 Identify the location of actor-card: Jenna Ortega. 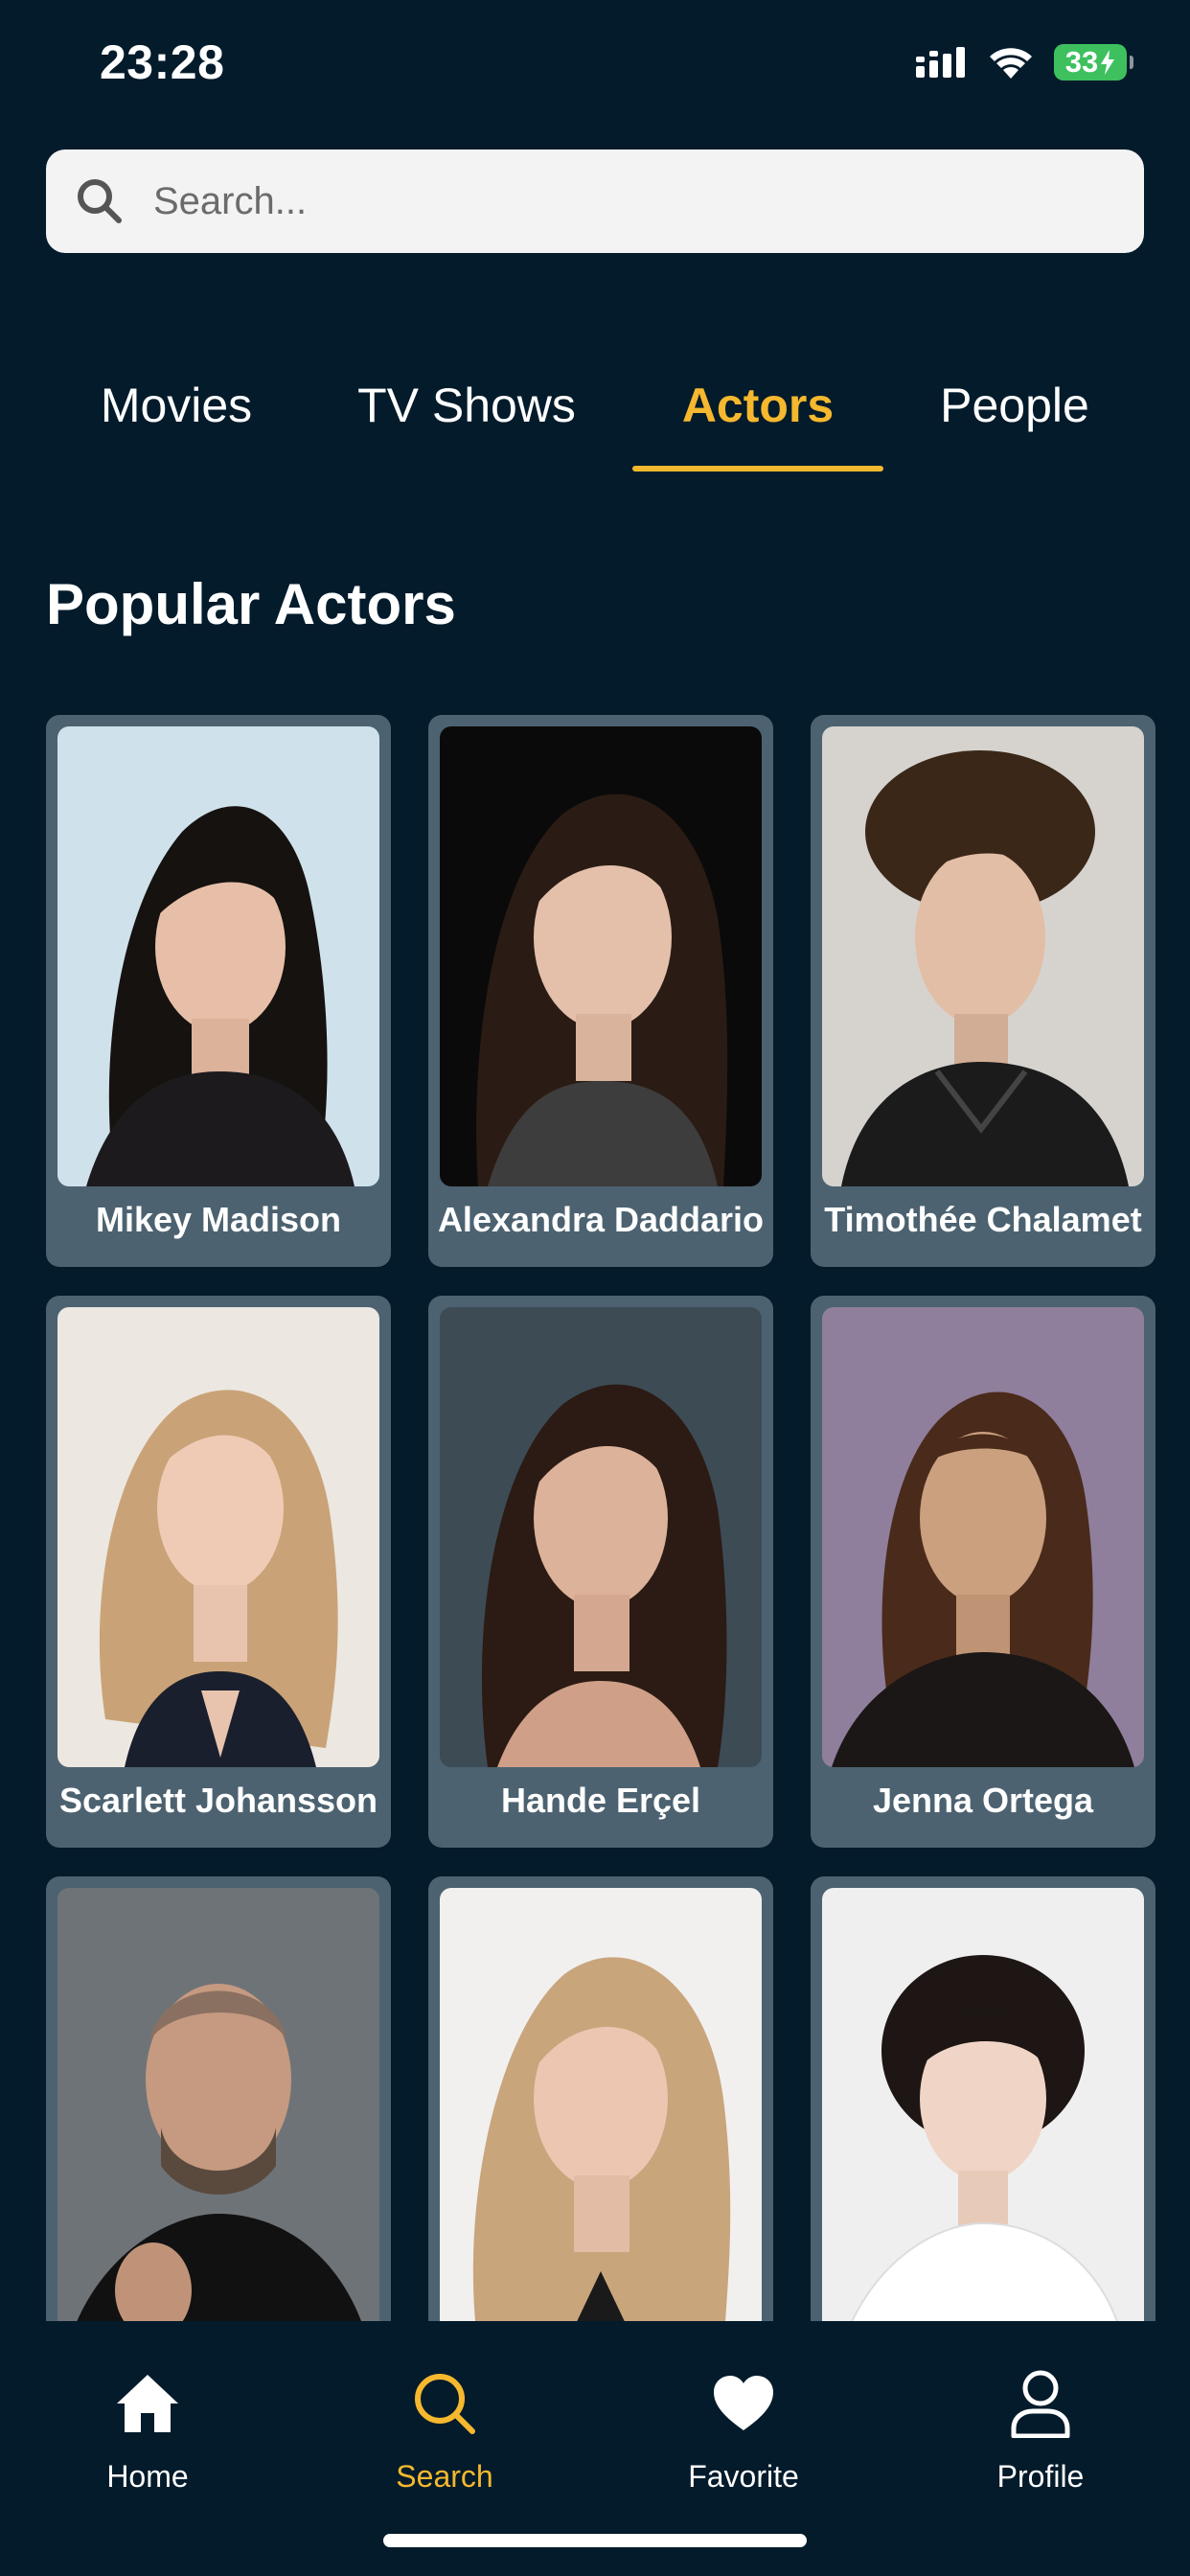
(984, 1572).